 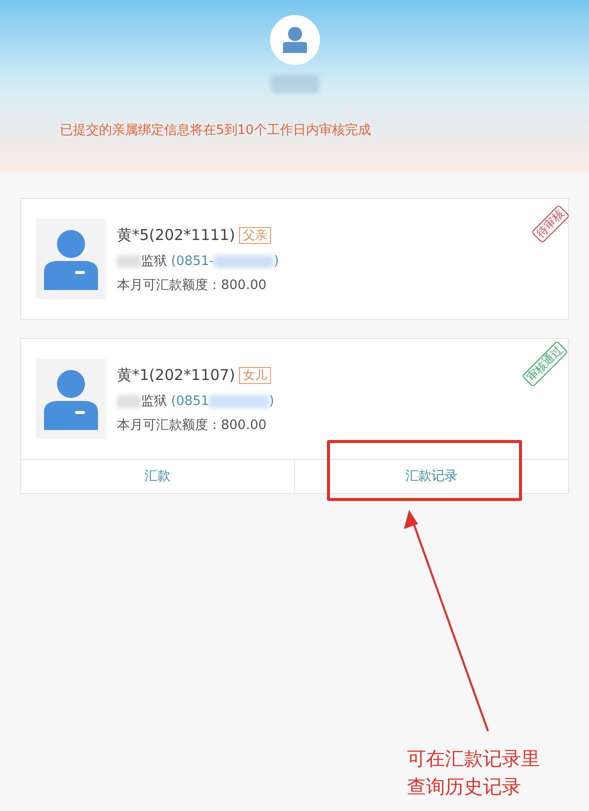 I want to click on avatar-icon, so click(x=295, y=40).